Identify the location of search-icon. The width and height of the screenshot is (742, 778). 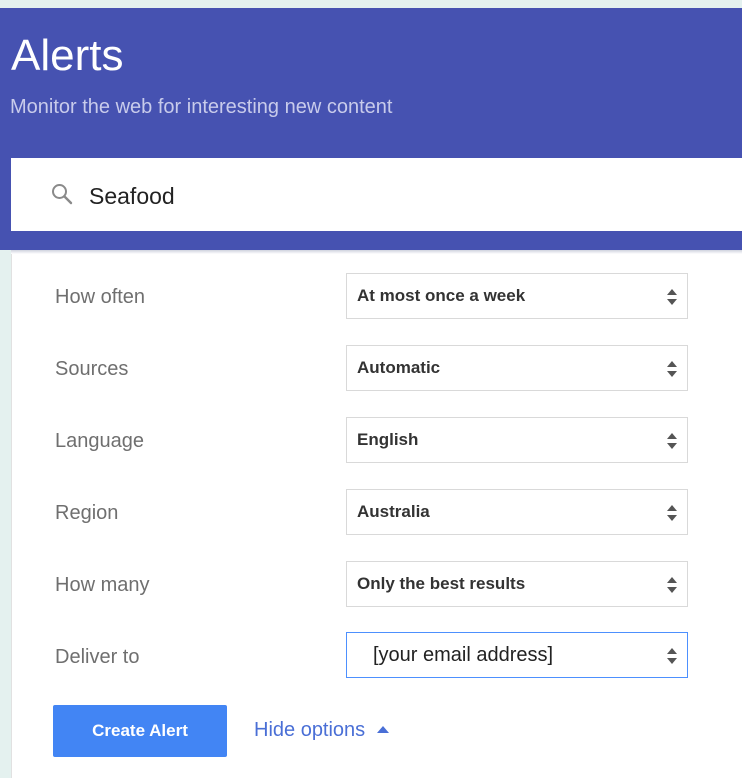
(62, 194).